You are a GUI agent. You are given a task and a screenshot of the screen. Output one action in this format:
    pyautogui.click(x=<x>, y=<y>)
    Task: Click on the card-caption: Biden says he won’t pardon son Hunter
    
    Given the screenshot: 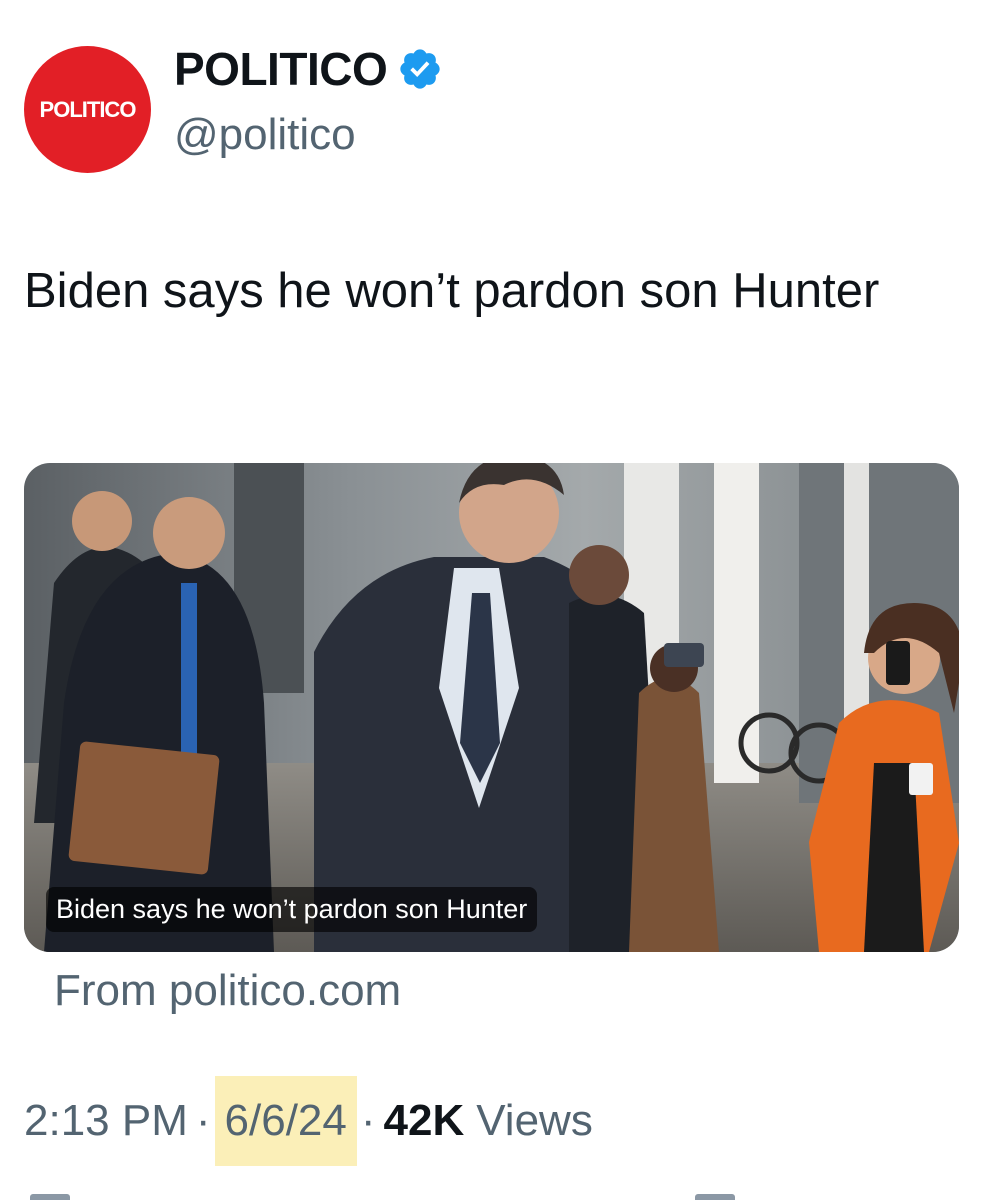 What is the action you would take?
    pyautogui.click(x=292, y=909)
    